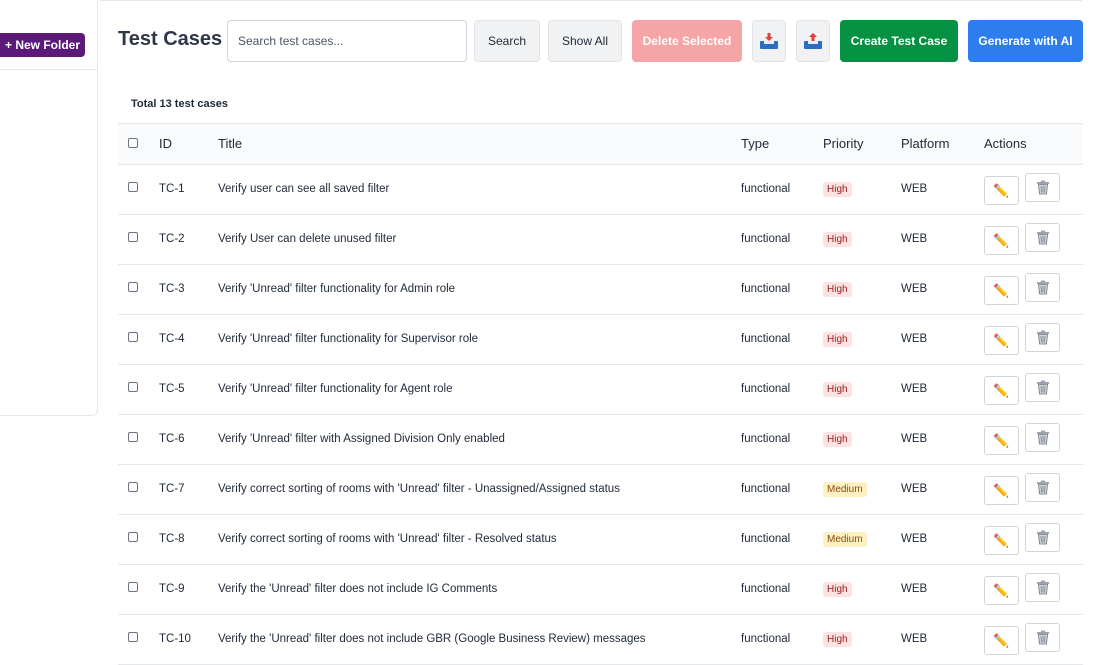  Describe the element at coordinates (188, 144) in the screenshot. I see `column-id: ID` at that location.